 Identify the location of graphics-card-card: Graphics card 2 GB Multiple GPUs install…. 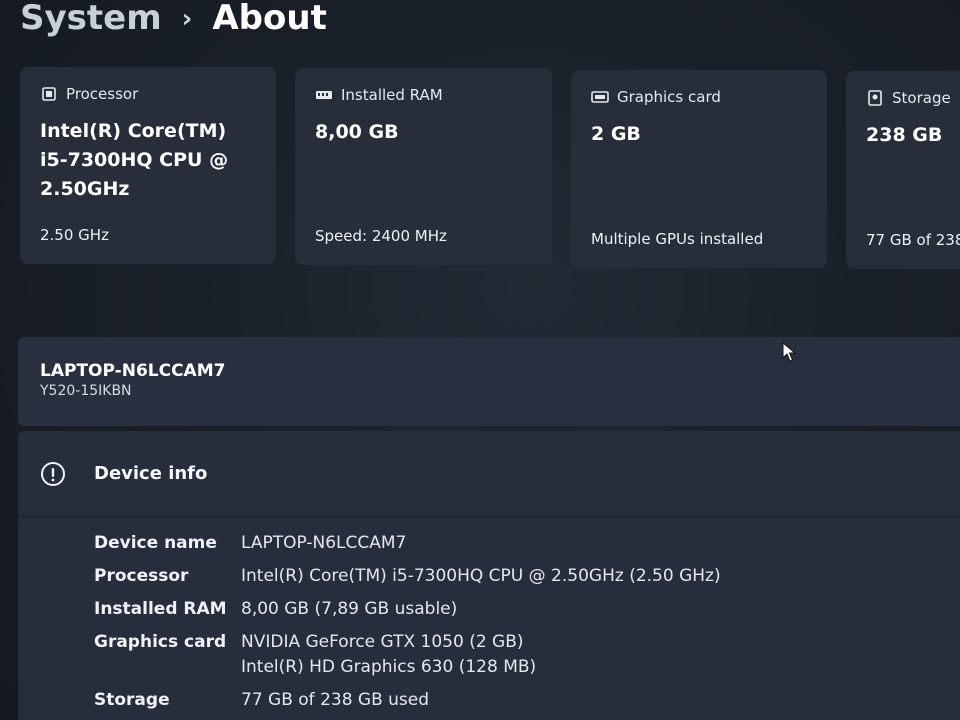
(699, 169).